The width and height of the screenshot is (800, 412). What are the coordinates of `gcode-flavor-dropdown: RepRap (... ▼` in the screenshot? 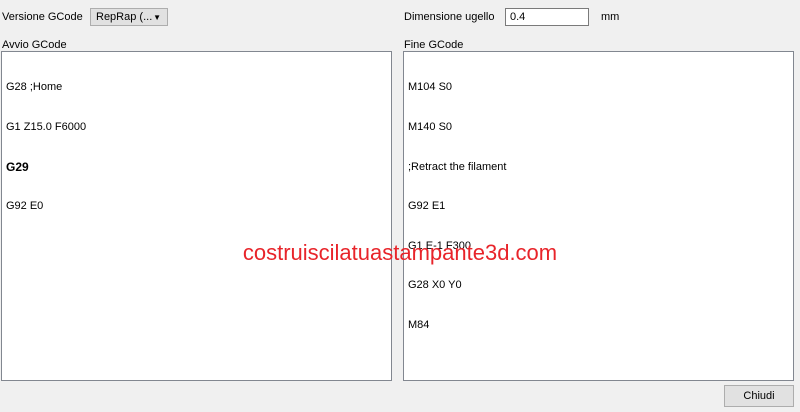 It's located at (129, 17).